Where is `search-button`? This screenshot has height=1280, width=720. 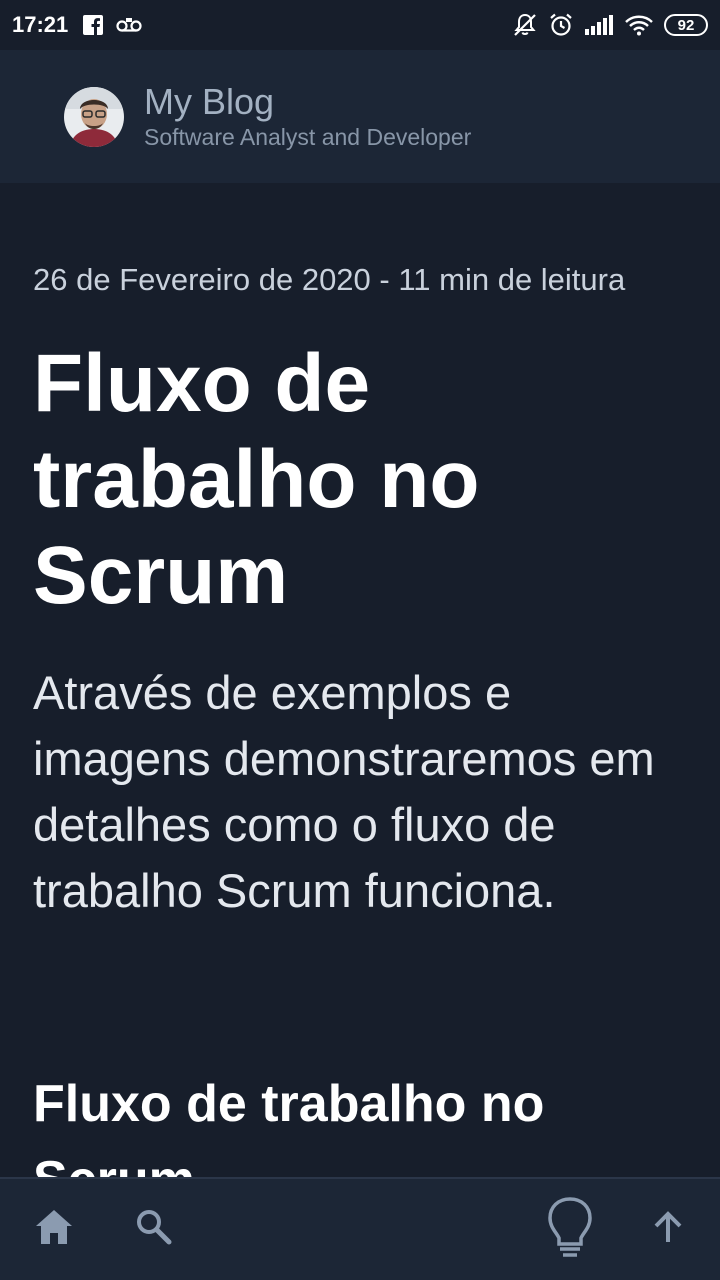 search-button is located at coordinates (154, 1229).